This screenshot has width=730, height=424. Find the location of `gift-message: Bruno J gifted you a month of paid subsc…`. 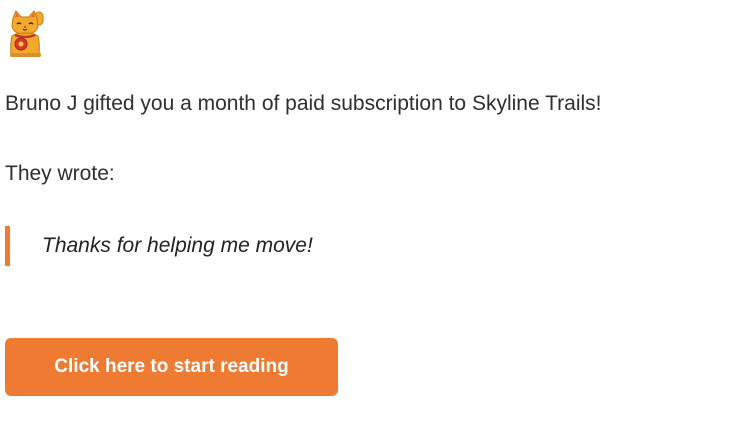

gift-message: Bruno J gifted you a month of paid subsc… is located at coordinates (303, 103).